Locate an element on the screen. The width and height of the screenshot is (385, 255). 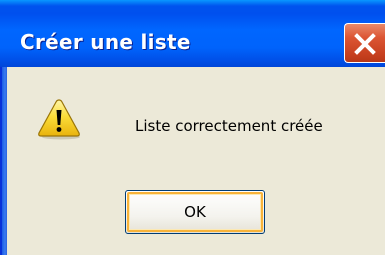
close-icon is located at coordinates (365, 44).